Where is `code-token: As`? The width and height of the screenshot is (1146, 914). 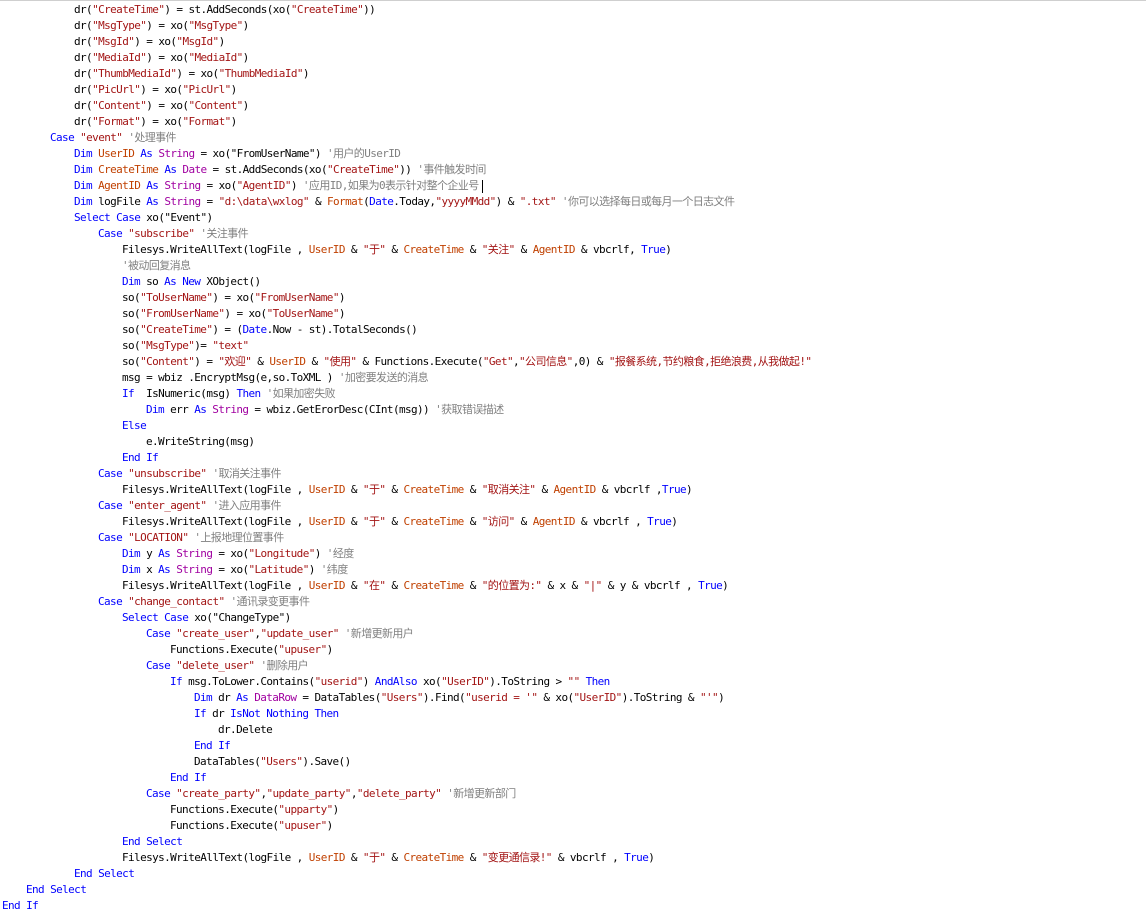
code-token: As is located at coordinates (152, 201).